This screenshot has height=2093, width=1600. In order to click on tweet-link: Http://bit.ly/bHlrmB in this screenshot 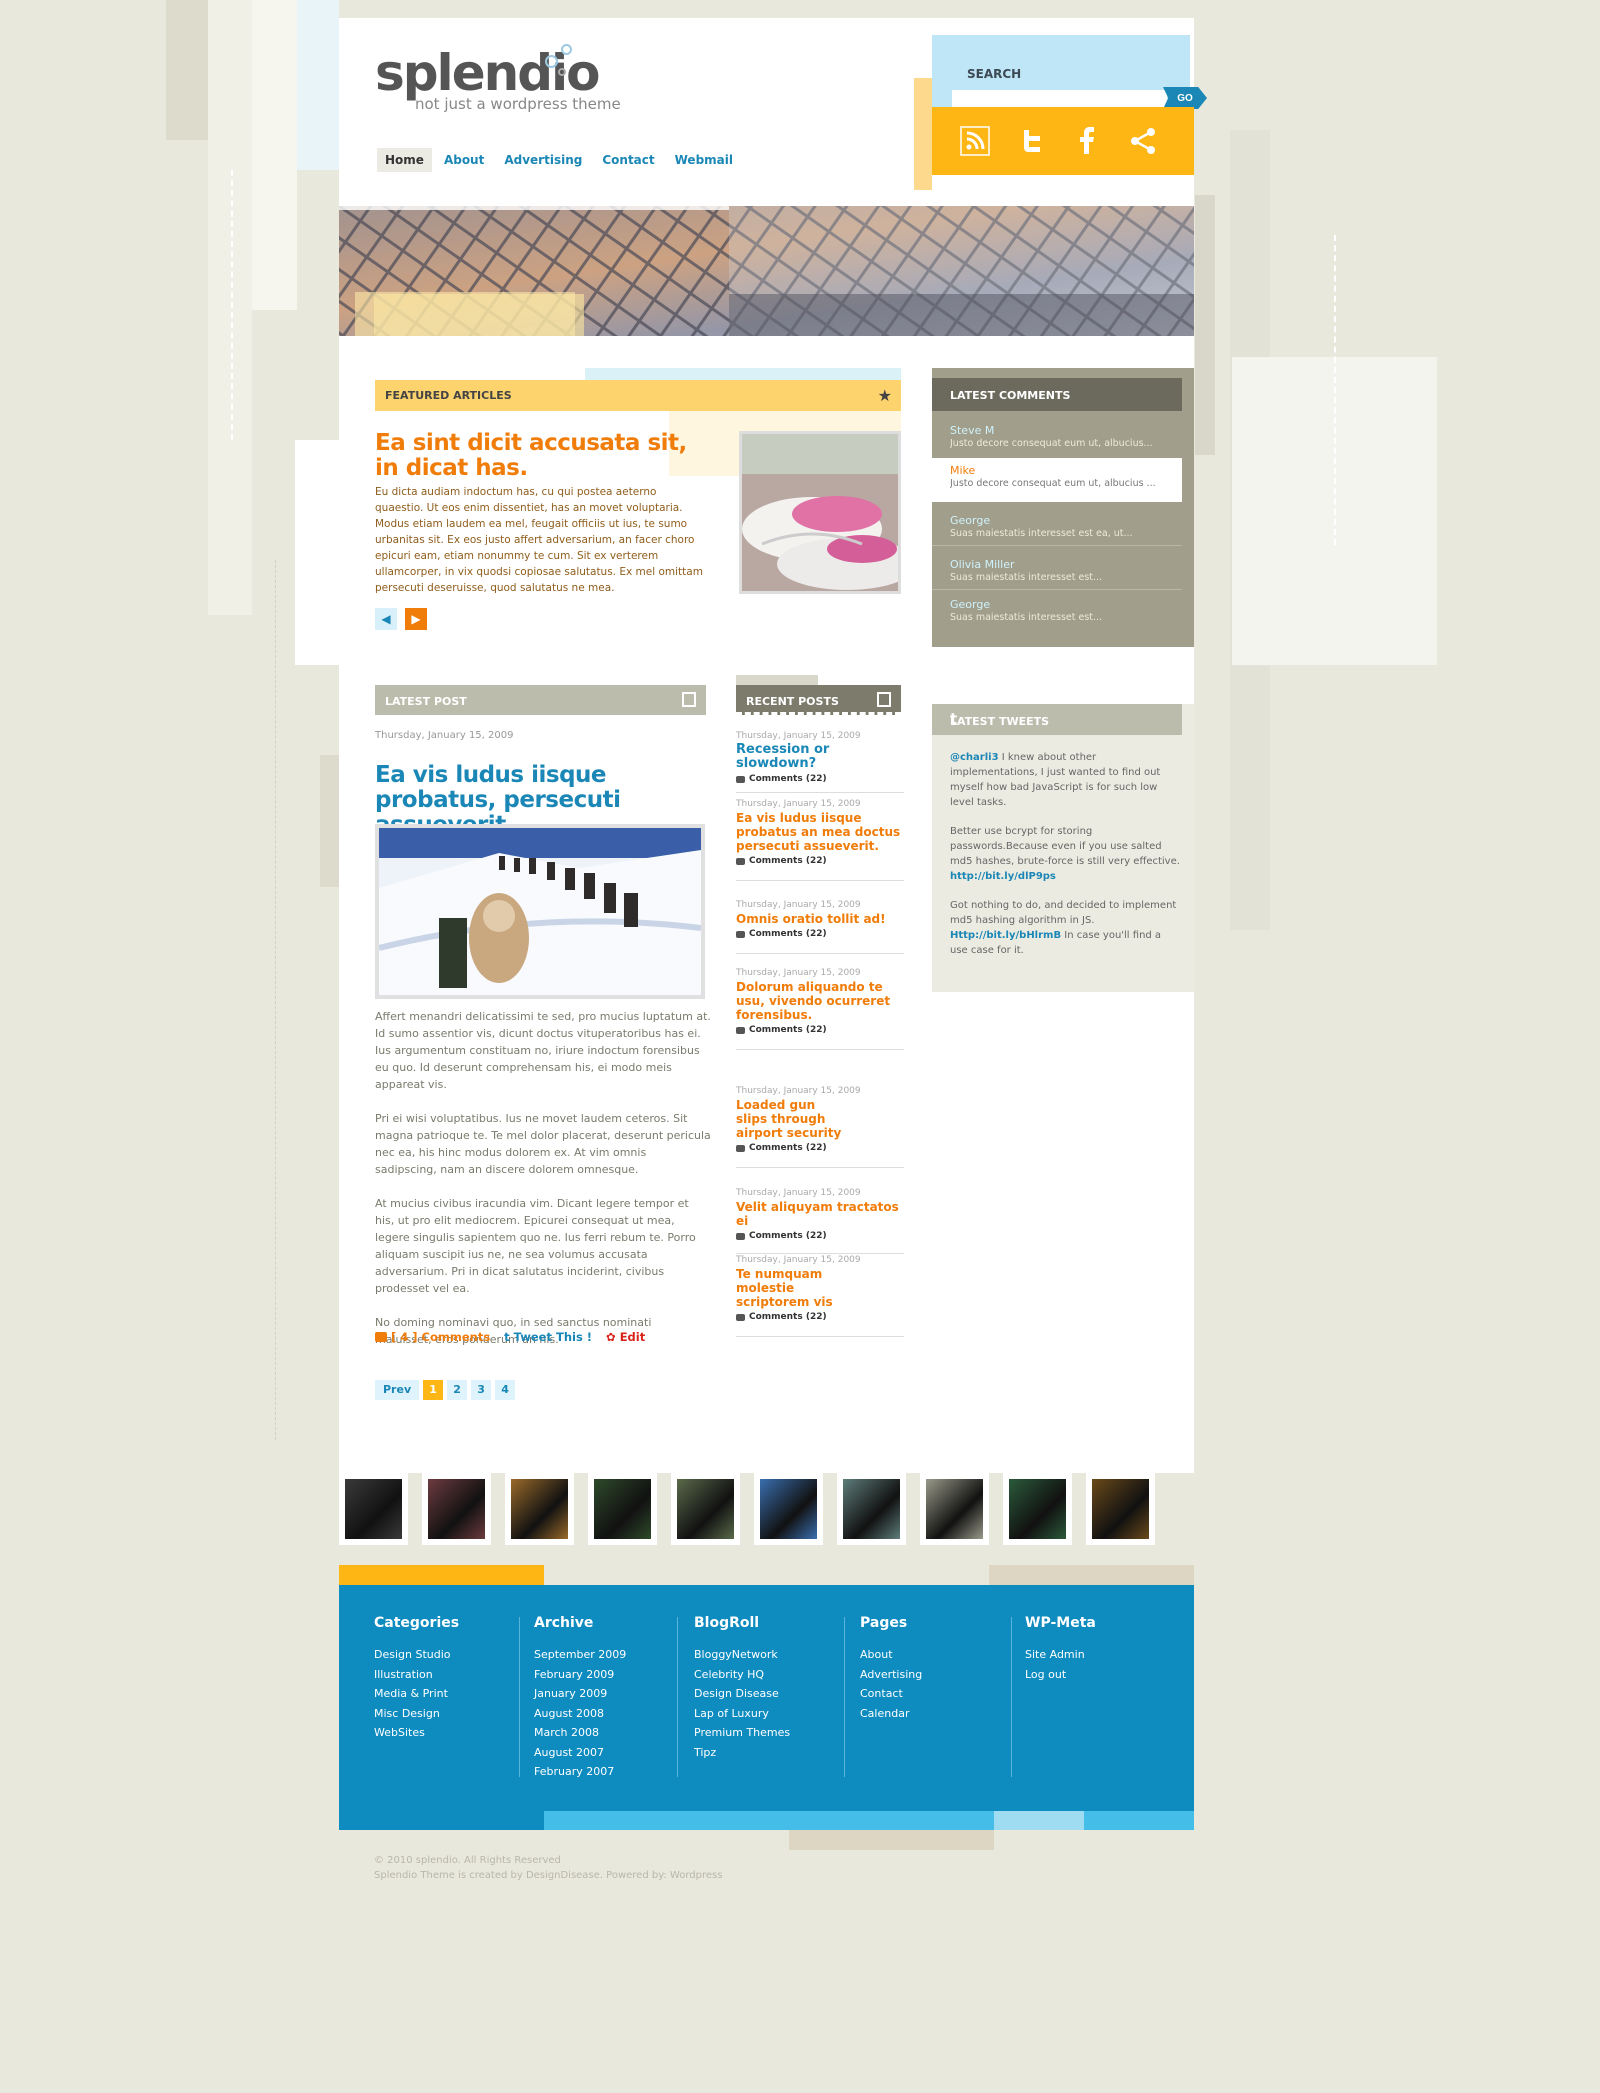, I will do `click(1005, 935)`.